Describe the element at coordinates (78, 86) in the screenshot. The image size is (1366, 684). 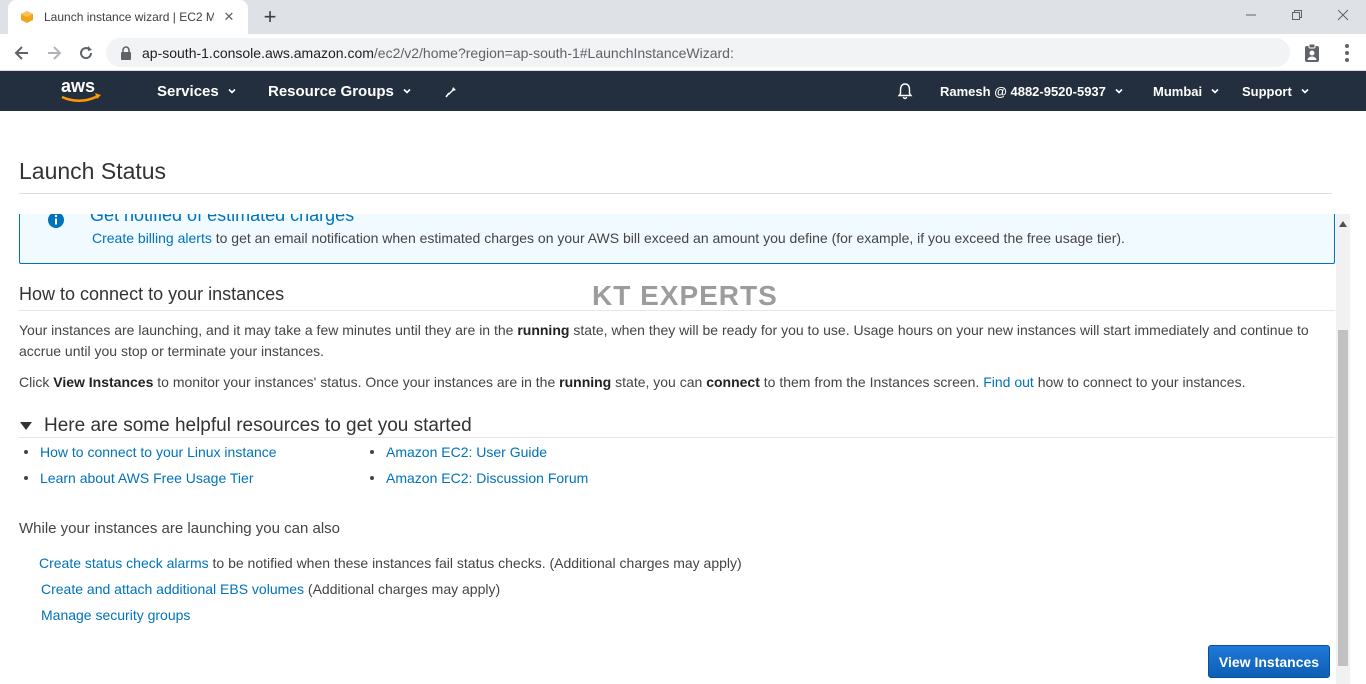
I see `svg-text: aws` at that location.